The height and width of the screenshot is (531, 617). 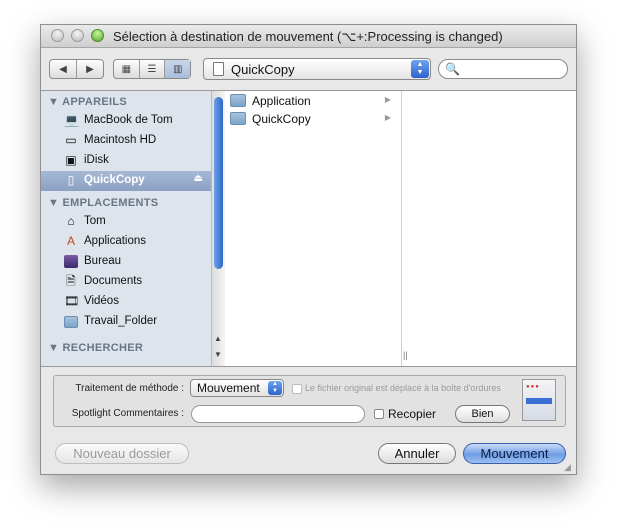 I want to click on sidebar-header-places: ▼ EMPLACEMENTS, so click(x=103, y=203).